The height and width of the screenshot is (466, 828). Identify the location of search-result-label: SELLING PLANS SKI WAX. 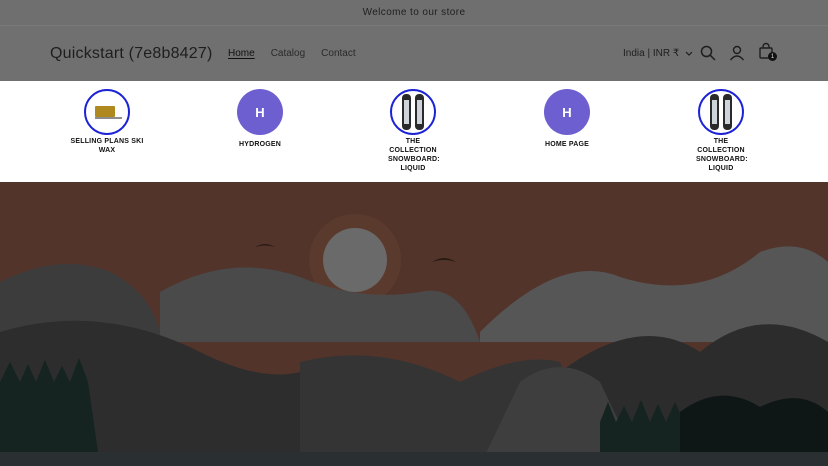
(107, 146).